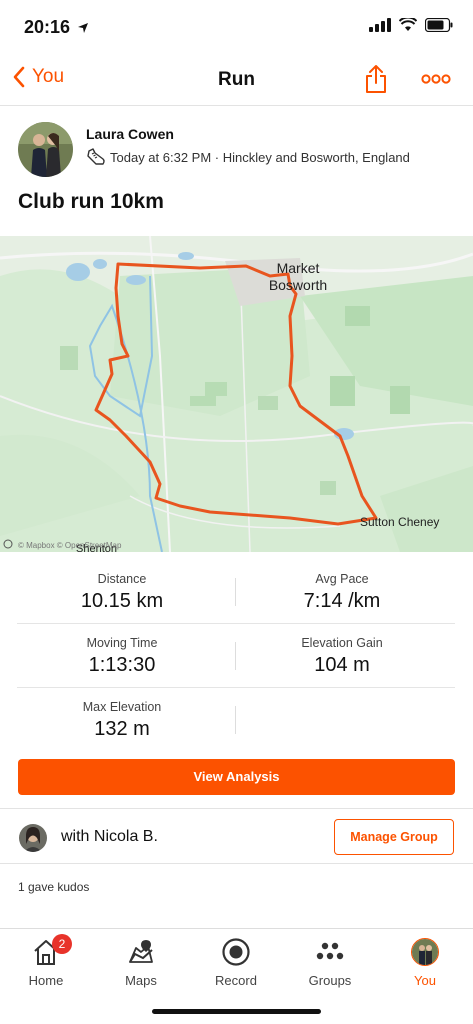 The width and height of the screenshot is (473, 1024). Describe the element at coordinates (298, 268) in the screenshot. I see `map-label-market: Market` at that location.